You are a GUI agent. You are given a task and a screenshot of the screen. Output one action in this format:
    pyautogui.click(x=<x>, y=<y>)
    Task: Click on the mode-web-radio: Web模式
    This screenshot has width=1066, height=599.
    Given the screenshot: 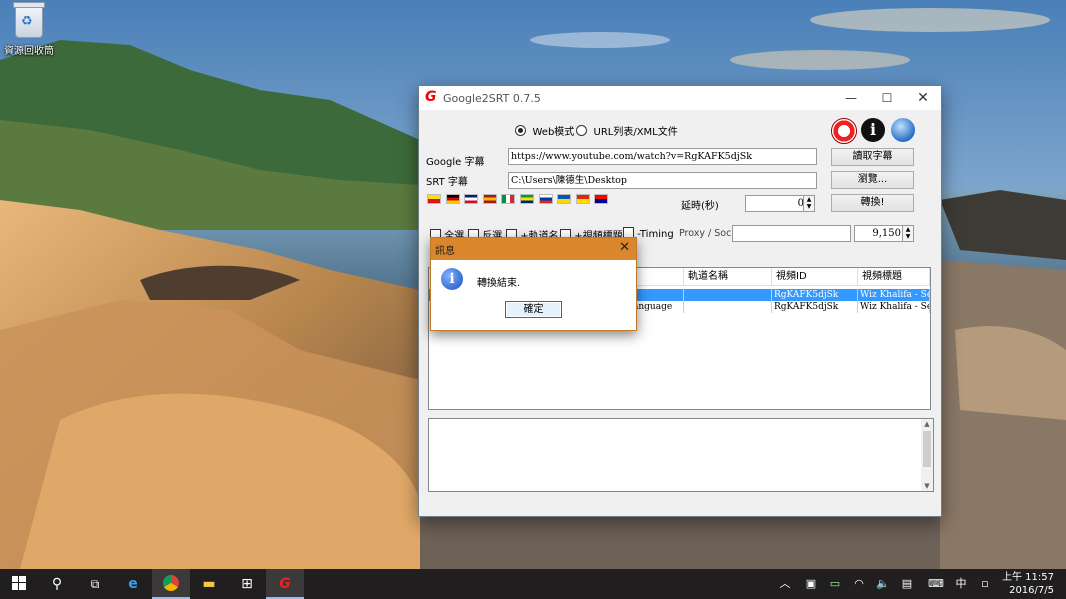 What is the action you would take?
    pyautogui.click(x=544, y=130)
    